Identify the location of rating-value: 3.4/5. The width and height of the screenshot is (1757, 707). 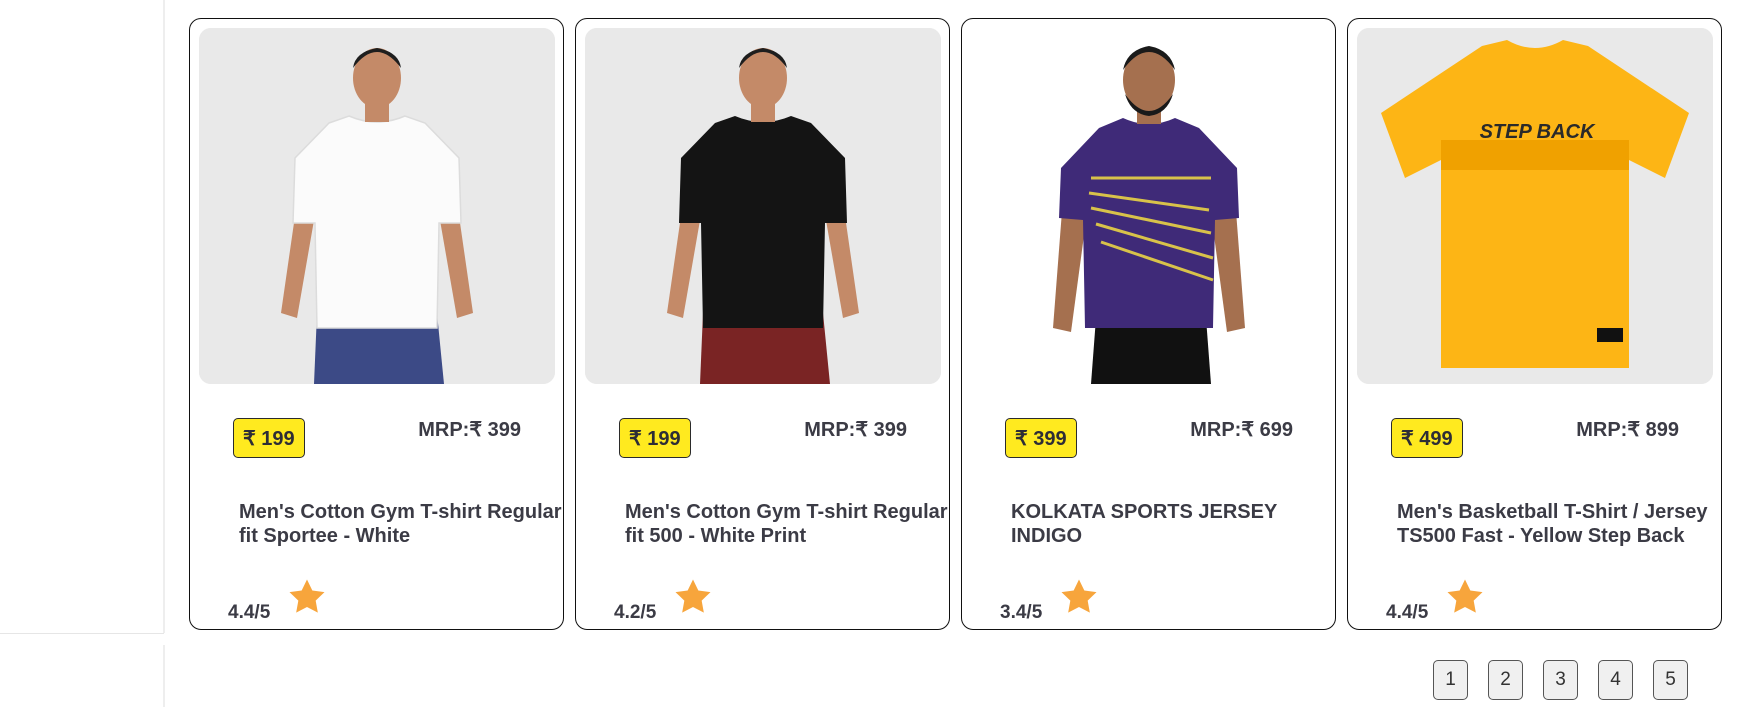
(1021, 612).